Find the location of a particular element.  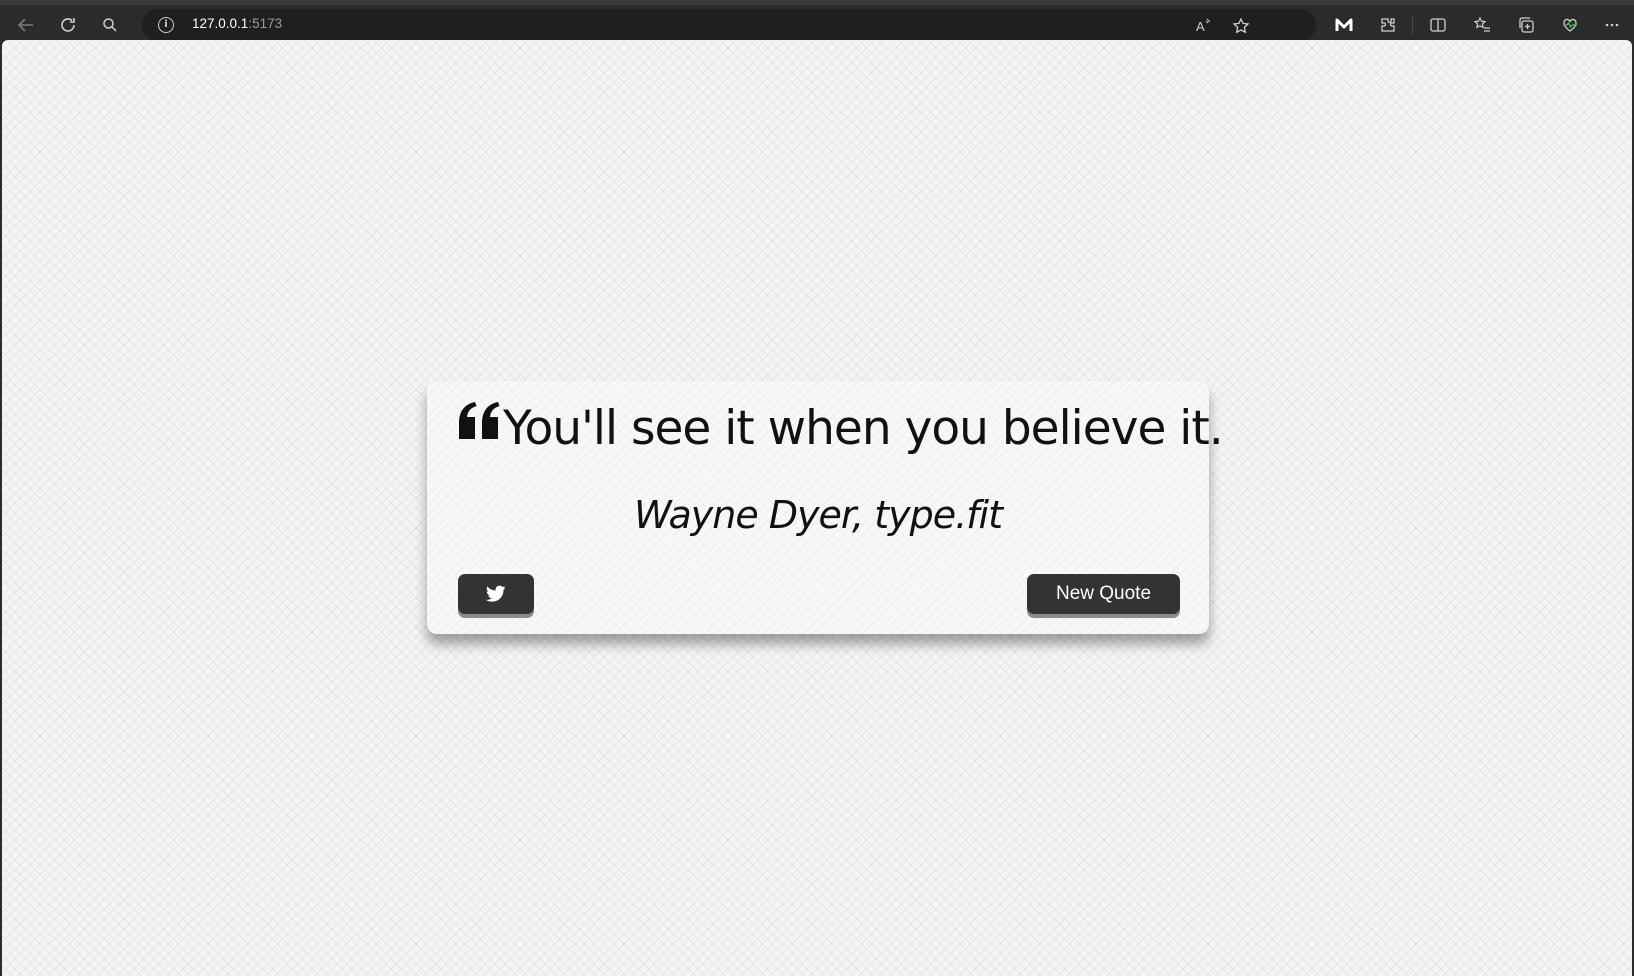

quote-author: Wayne Dyer, type.fit is located at coordinates (818, 515).